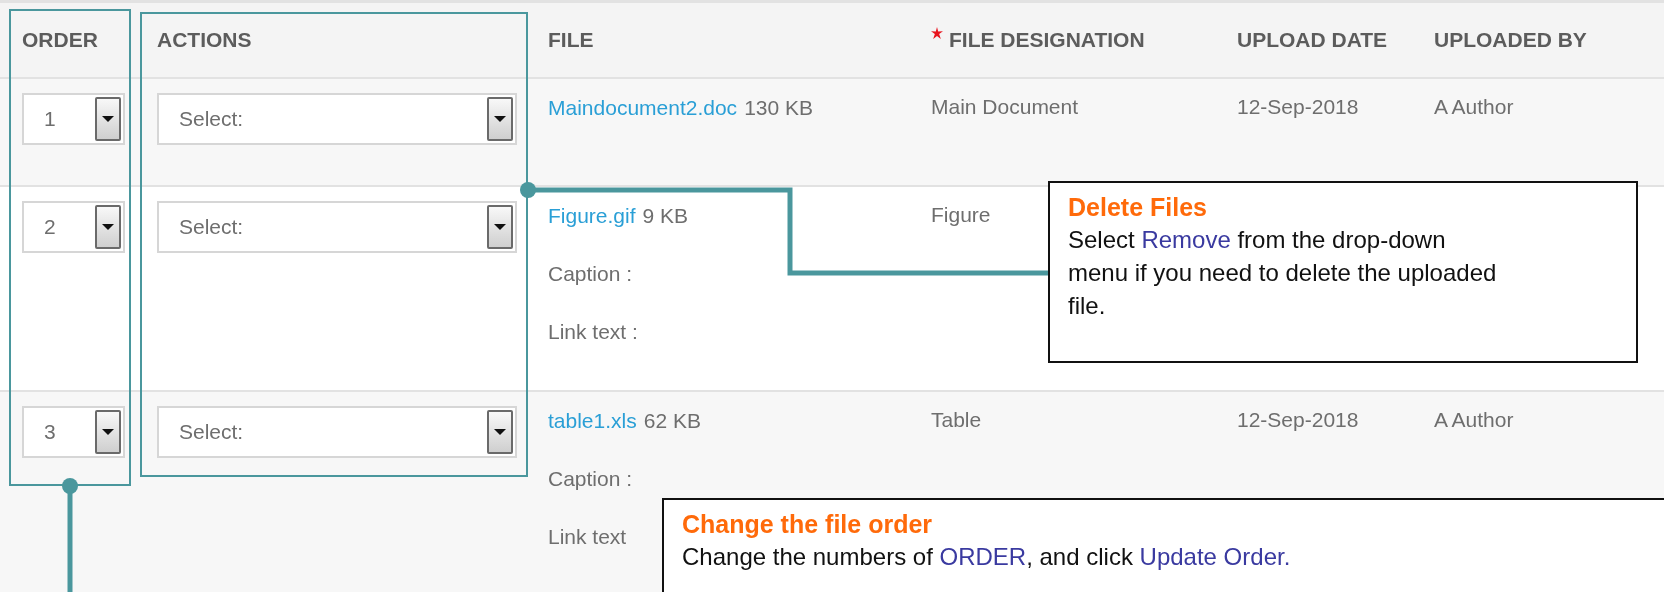  I want to click on file-link: Maindocument2.doc, so click(643, 108).